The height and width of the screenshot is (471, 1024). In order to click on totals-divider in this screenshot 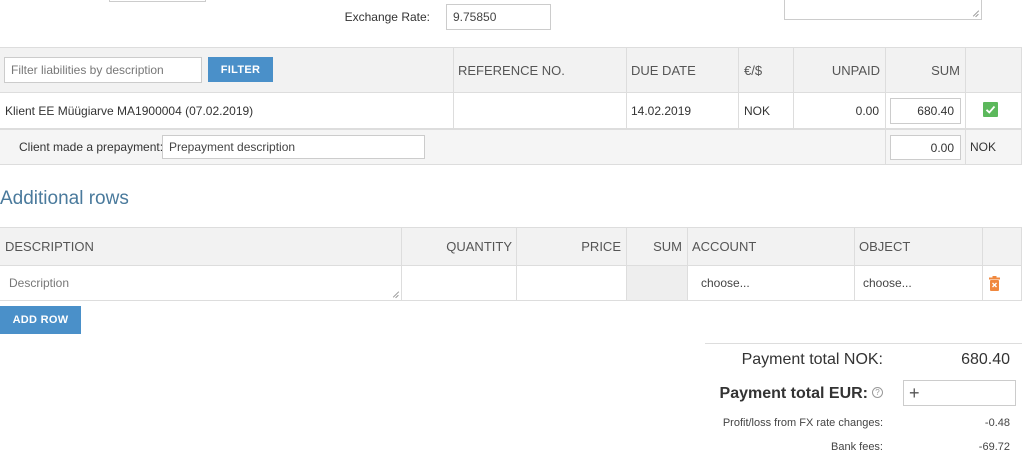, I will do `click(863, 343)`.